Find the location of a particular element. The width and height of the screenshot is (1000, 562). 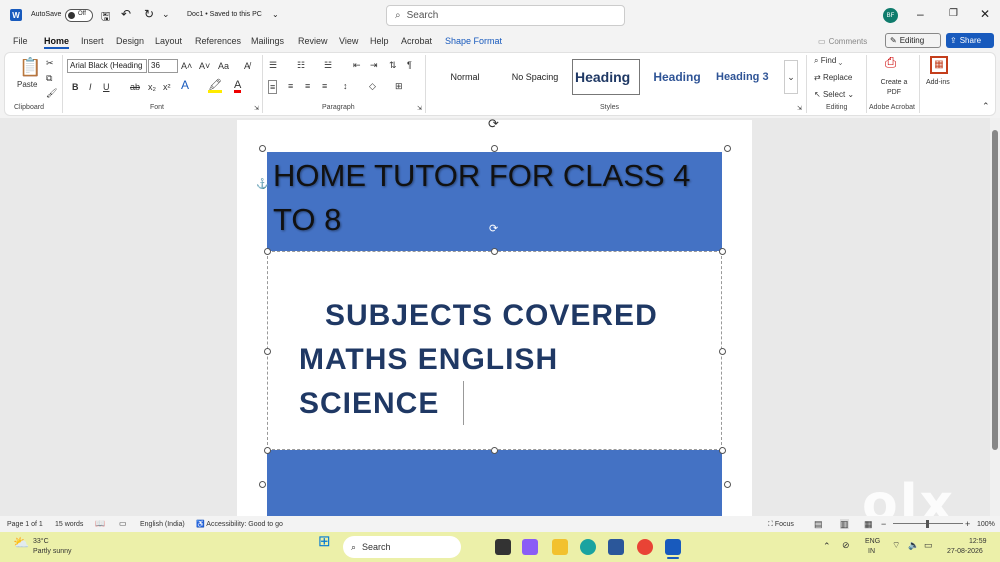

vertical-scrollbar is located at coordinates (995, 317).